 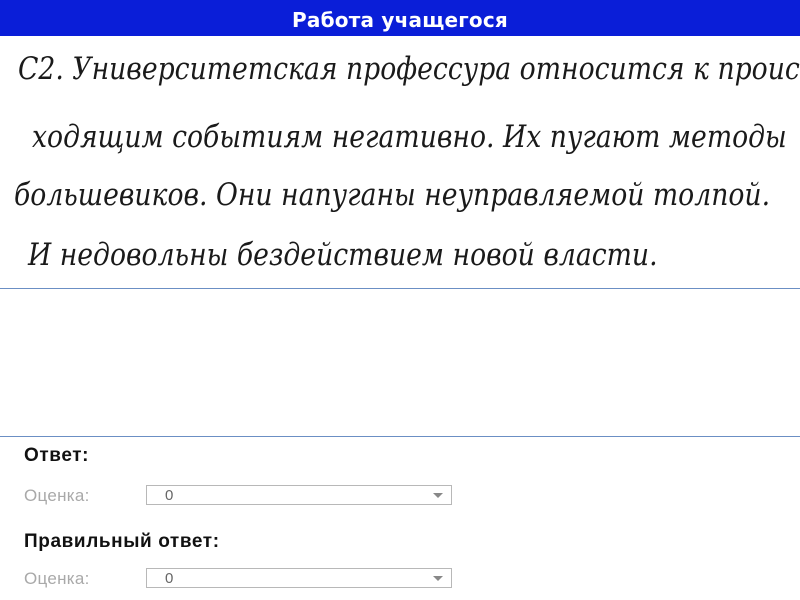 What do you see at coordinates (299, 578) in the screenshot?
I see `correct-grade-select: 0` at bounding box center [299, 578].